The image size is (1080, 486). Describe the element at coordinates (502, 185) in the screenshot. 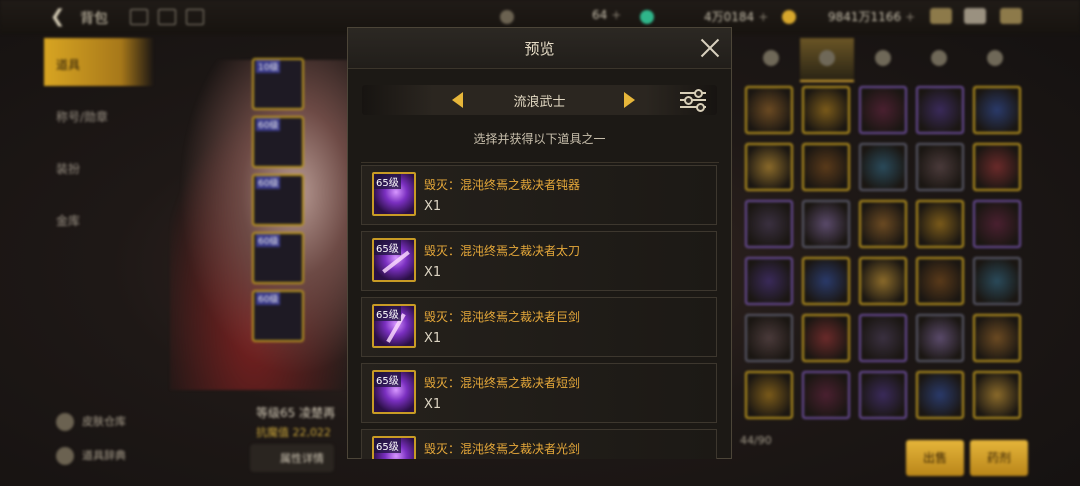

I see `item-name: 毁灭：混沌终焉之裁决者钝器` at that location.